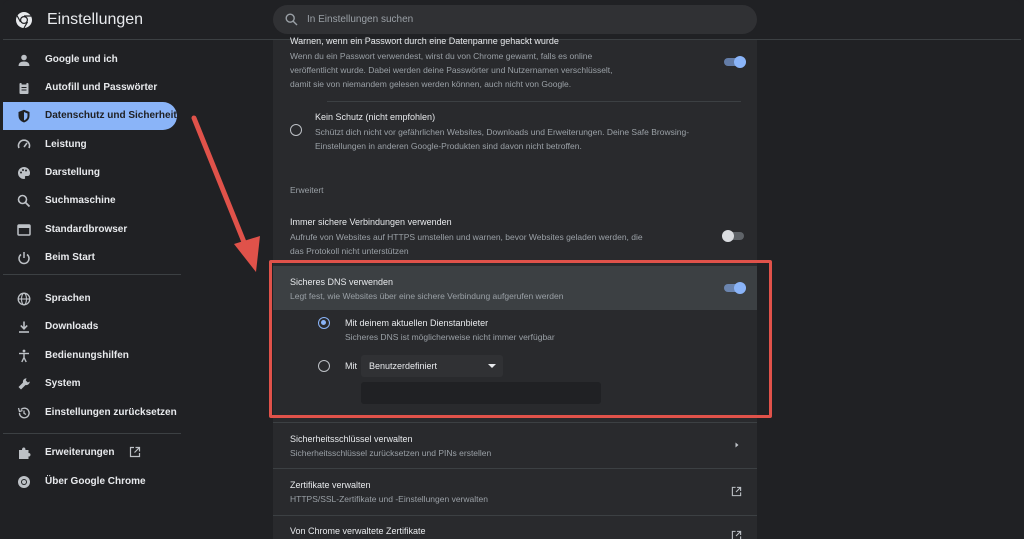 The width and height of the screenshot is (1024, 539). I want to click on accessibility-icon, so click(24, 356).